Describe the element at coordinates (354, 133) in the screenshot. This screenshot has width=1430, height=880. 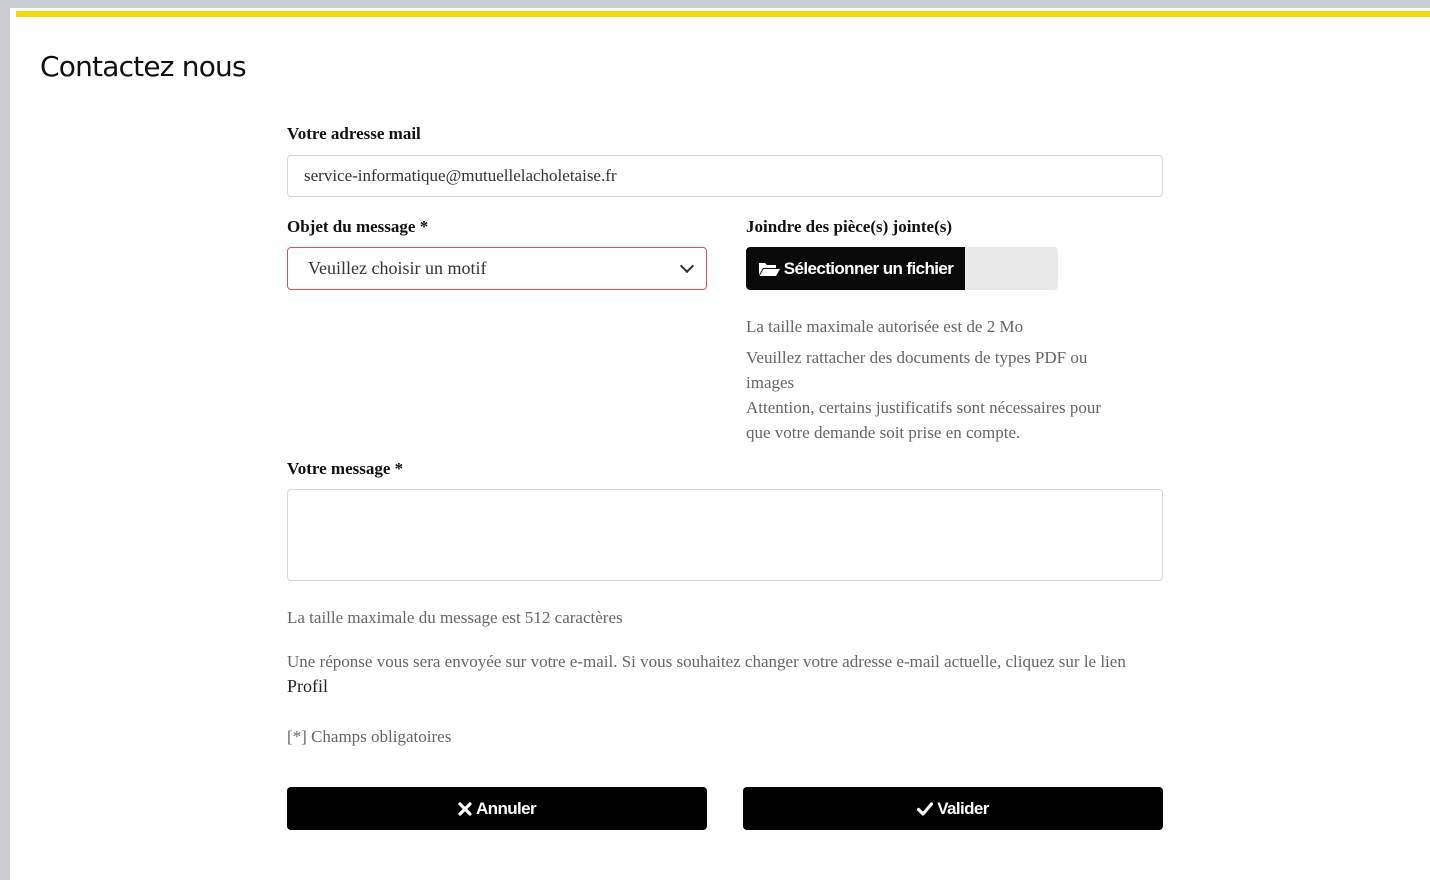
I see `email-label: Votre adresse mail` at that location.